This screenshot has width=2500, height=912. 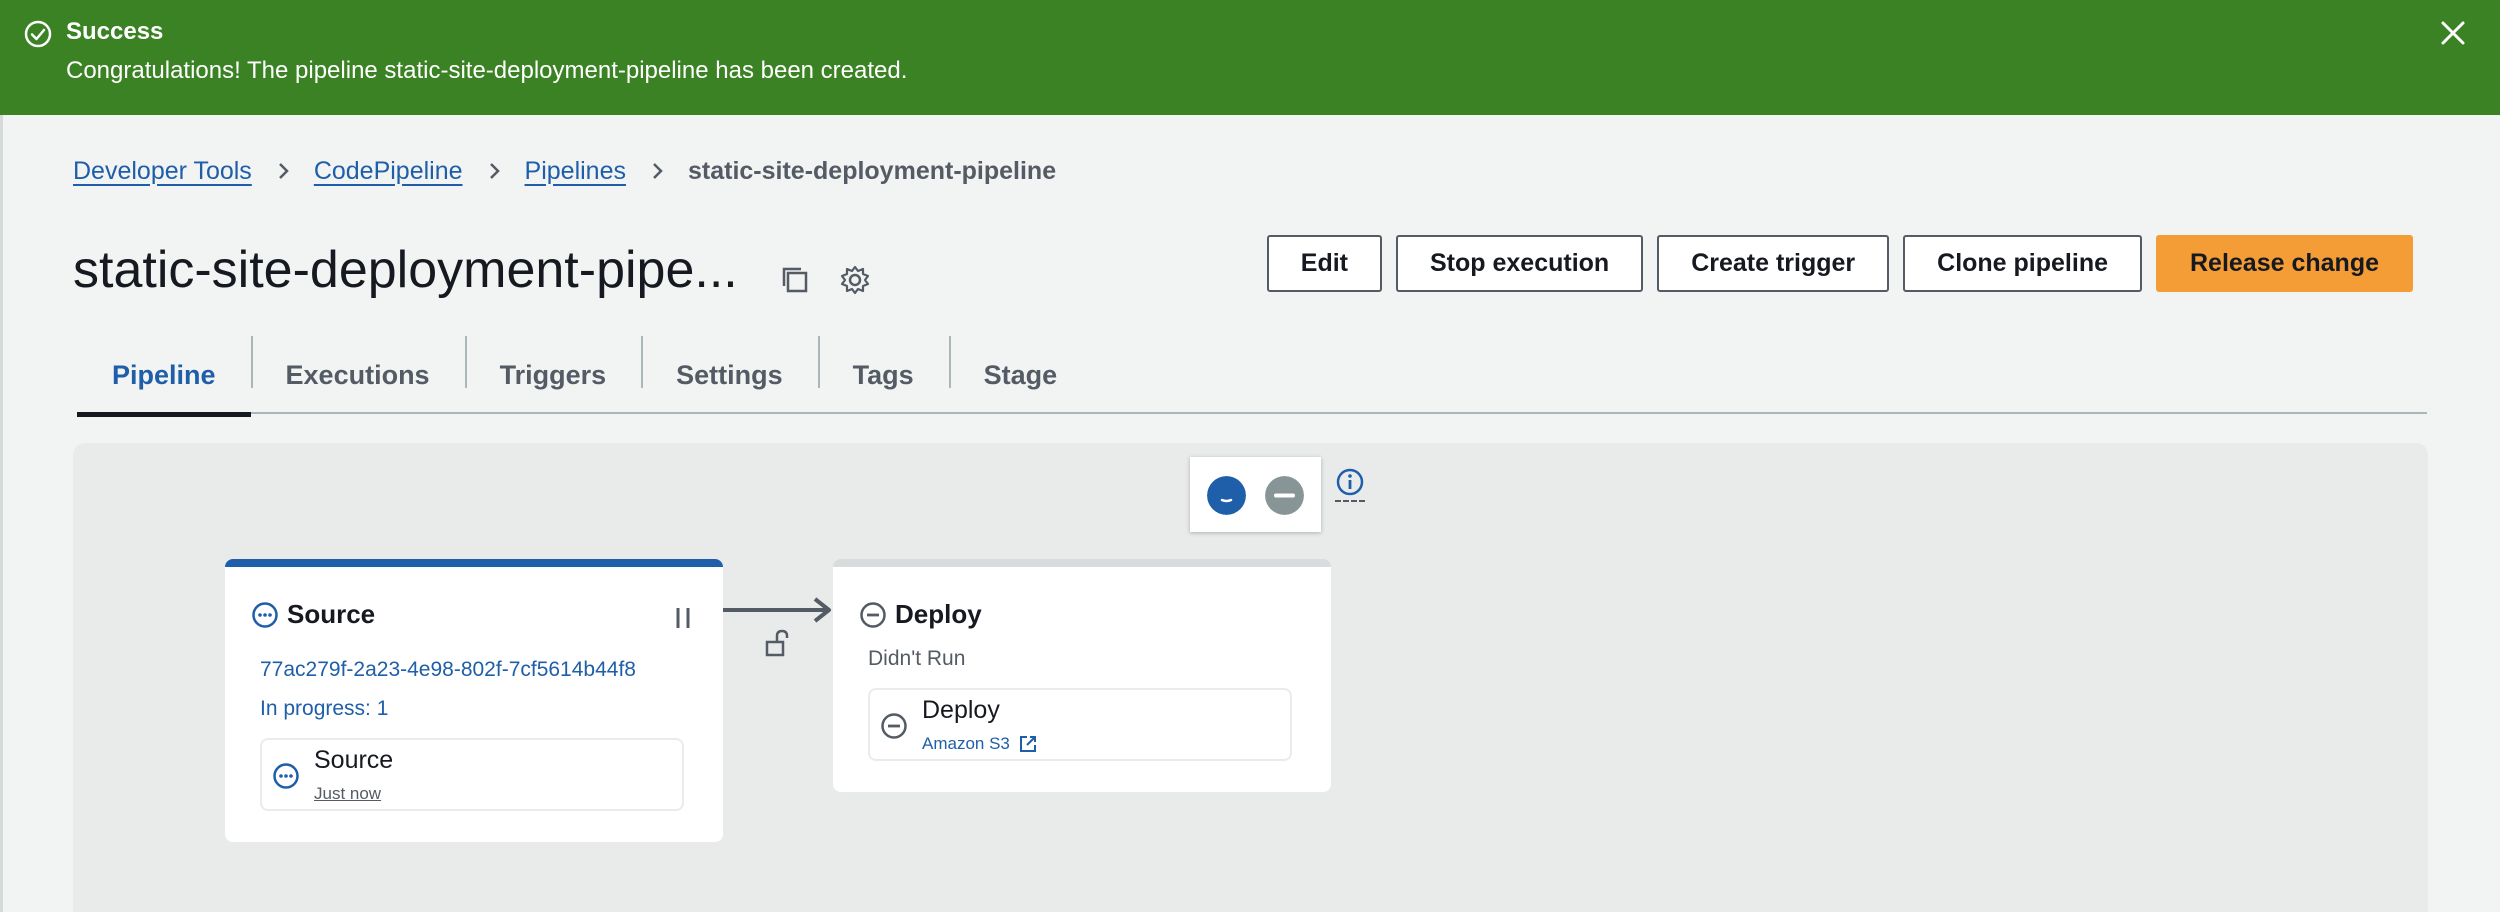 What do you see at coordinates (1350, 501) in the screenshot?
I see `info-underline` at bounding box center [1350, 501].